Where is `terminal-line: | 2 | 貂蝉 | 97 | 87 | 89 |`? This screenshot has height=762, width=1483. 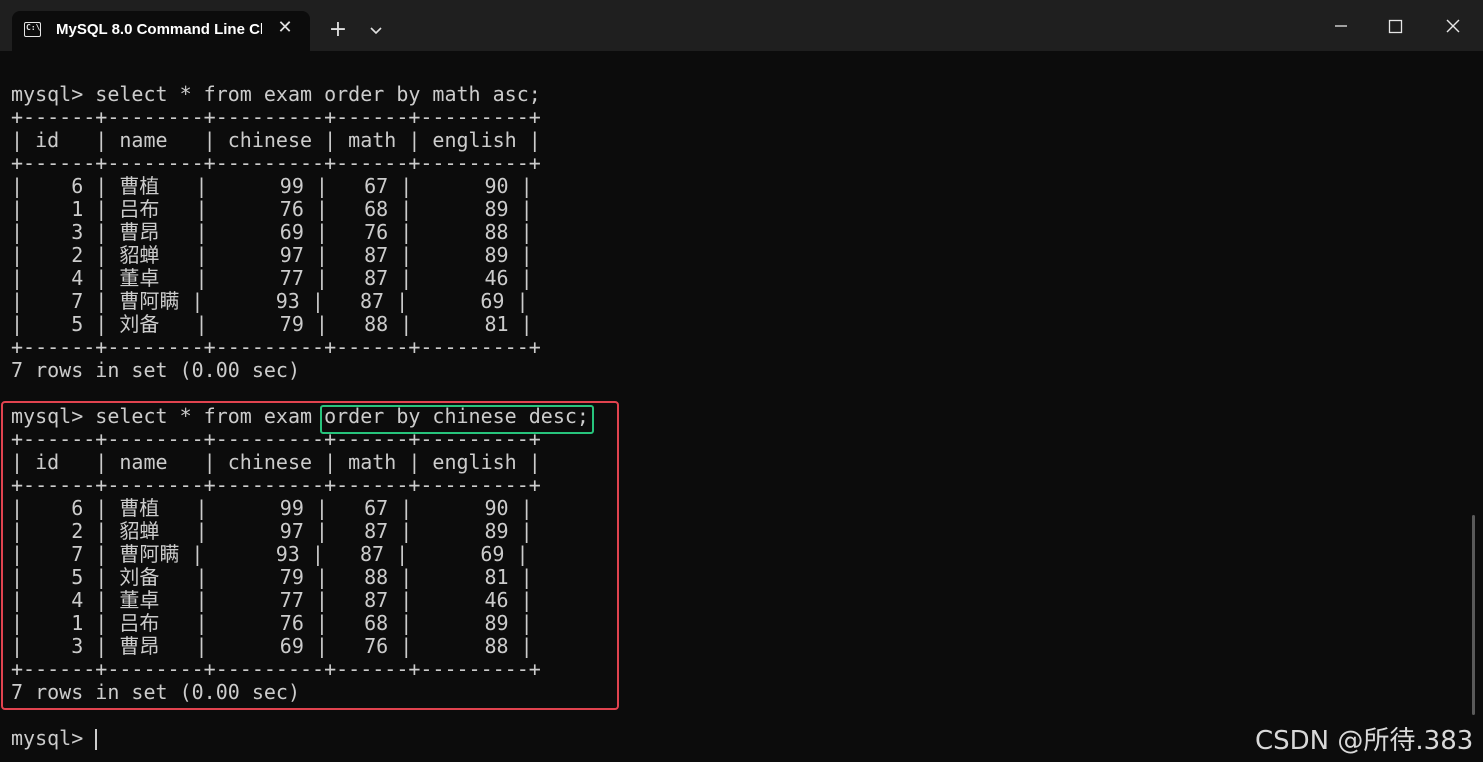
terminal-line: | 2 | 貂蝉 | 97 | 87 | 89 | is located at coordinates (272, 255).